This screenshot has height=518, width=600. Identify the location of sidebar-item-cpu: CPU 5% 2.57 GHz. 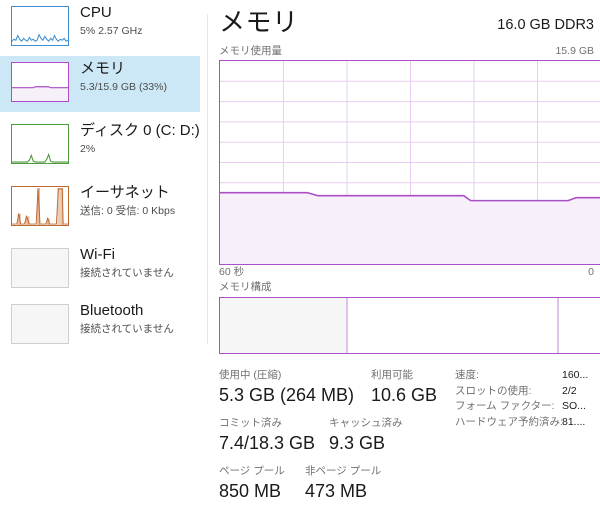
(100, 28).